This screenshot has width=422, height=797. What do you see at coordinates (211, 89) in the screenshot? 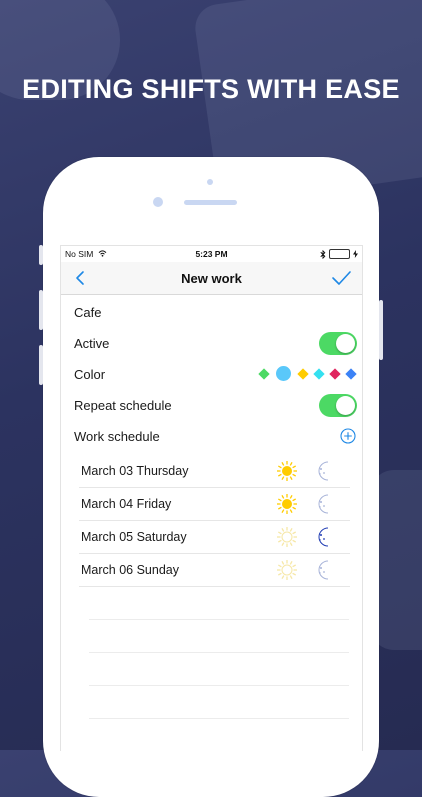
I see `headline: EDITING SHIFTS WITH EASE` at bounding box center [211, 89].